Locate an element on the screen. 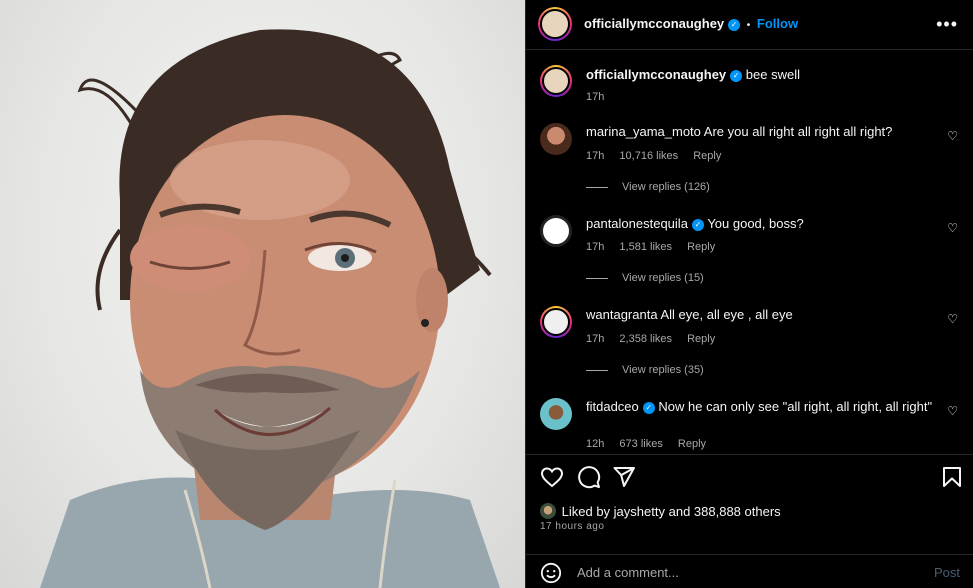 The height and width of the screenshot is (588, 973). post-comment-button: Post is located at coordinates (947, 572).